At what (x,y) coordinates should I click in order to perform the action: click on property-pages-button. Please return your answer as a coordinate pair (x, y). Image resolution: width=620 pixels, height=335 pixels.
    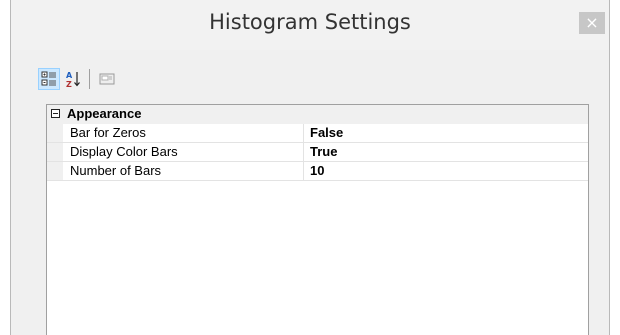
    Looking at the image, I should click on (107, 79).